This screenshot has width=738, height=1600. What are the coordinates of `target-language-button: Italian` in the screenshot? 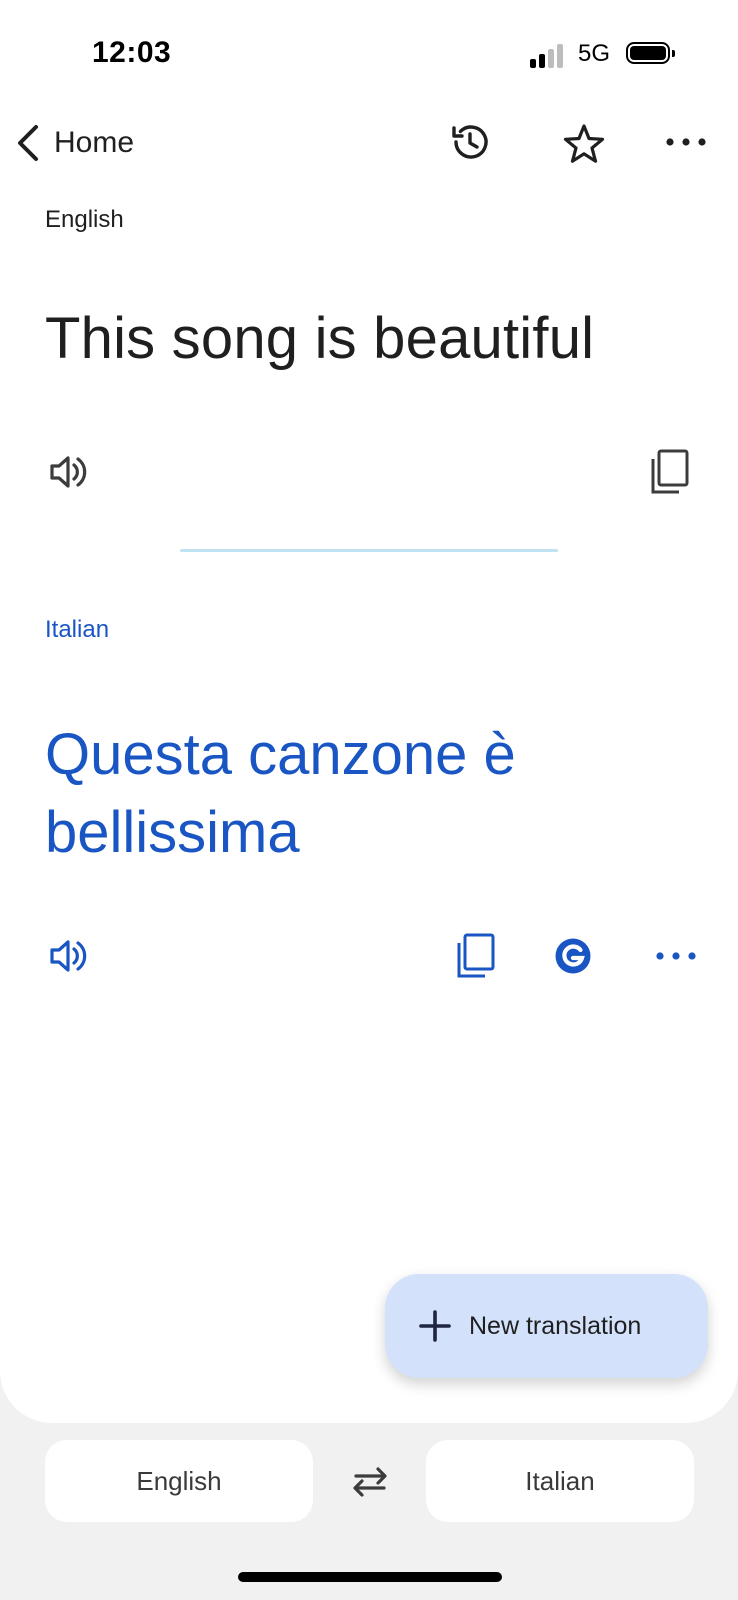 It's located at (560, 1481).